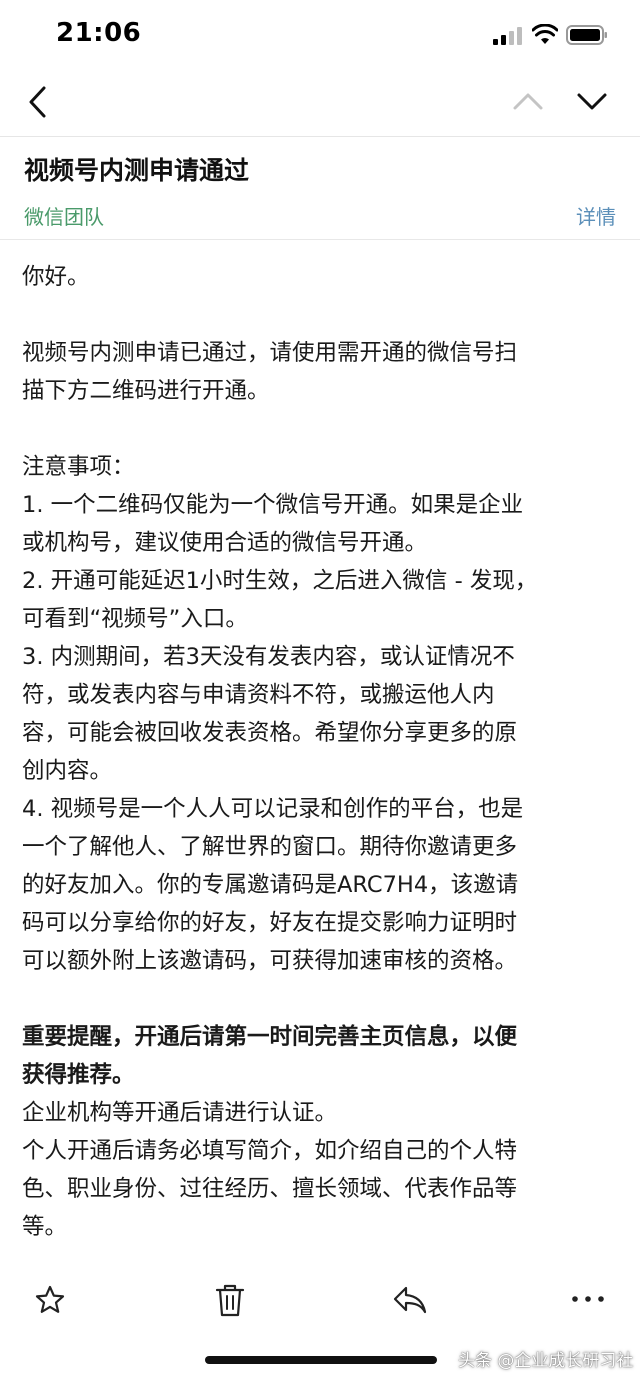 Image resolution: width=640 pixels, height=1385 pixels. I want to click on signal-icon, so click(507, 36).